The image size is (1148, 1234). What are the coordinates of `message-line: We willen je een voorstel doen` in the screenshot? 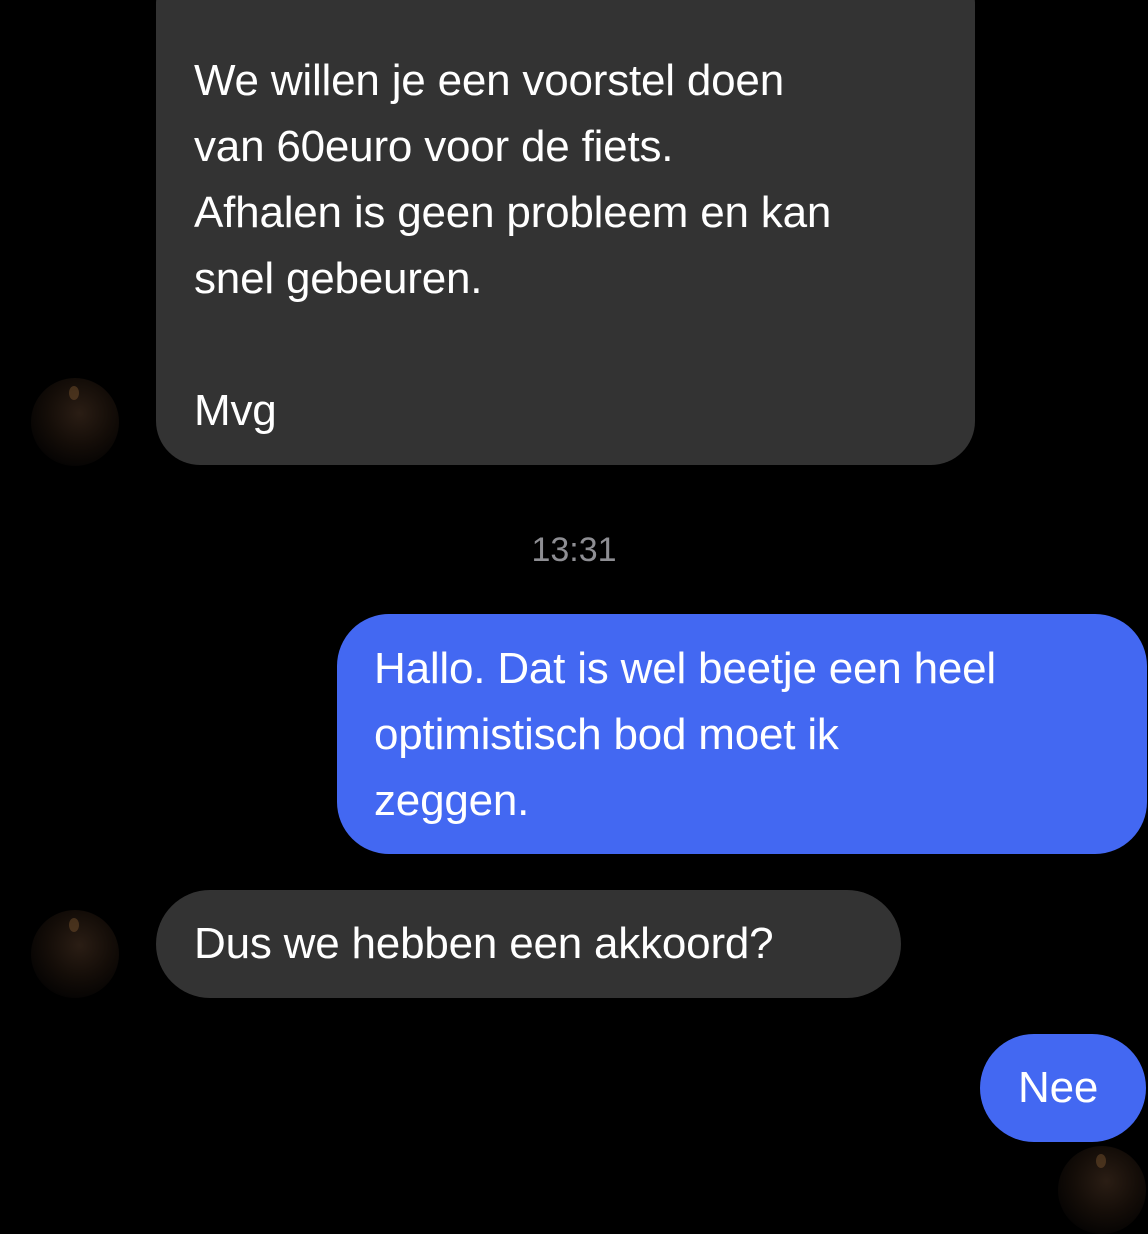 It's located at (489, 80).